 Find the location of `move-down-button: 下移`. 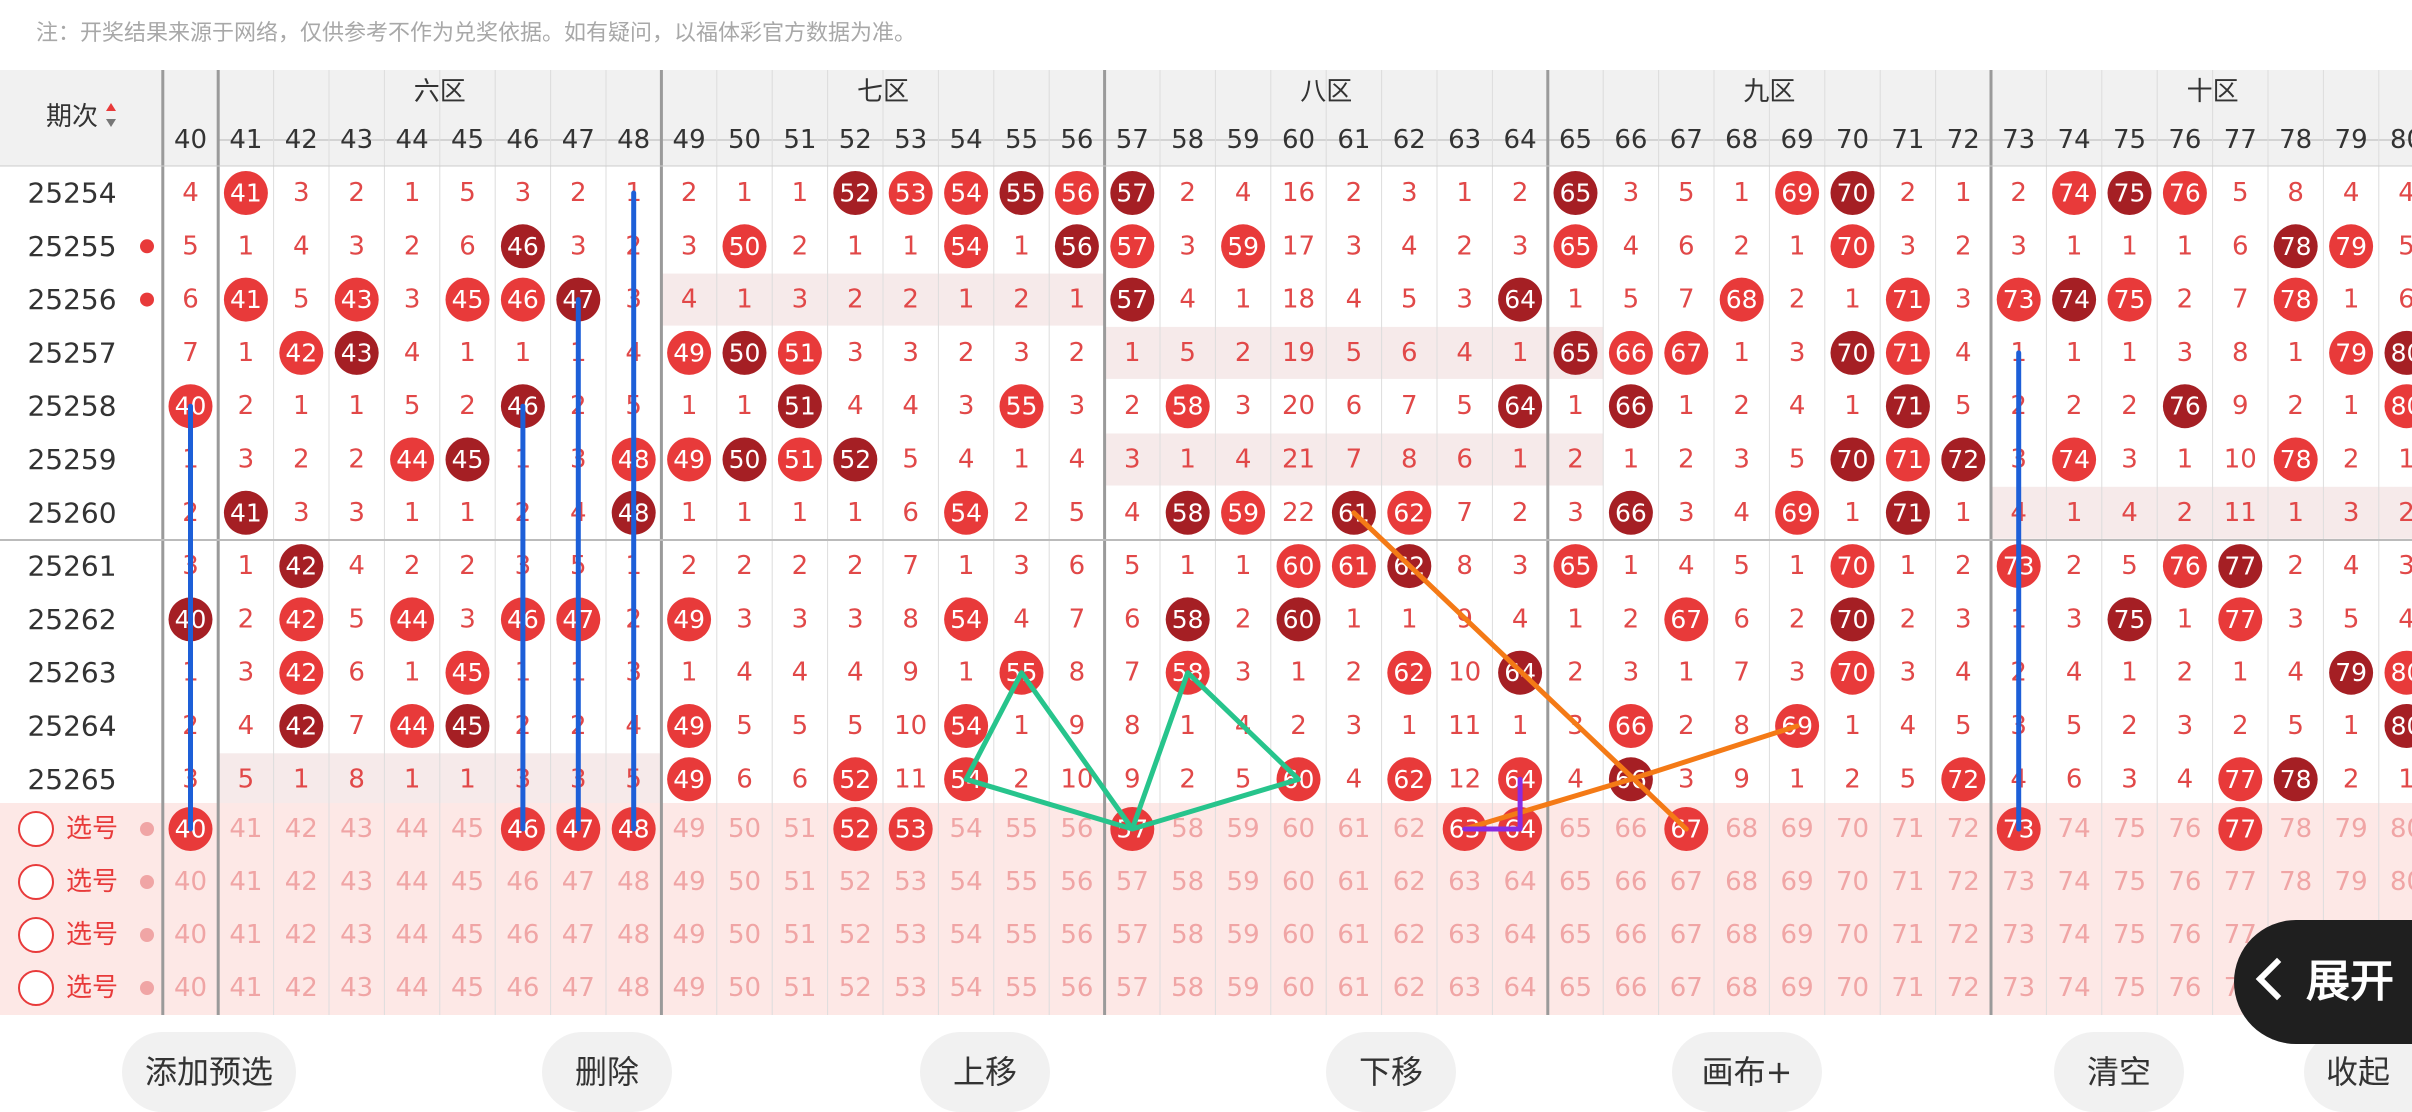

move-down-button: 下移 is located at coordinates (1391, 1072).